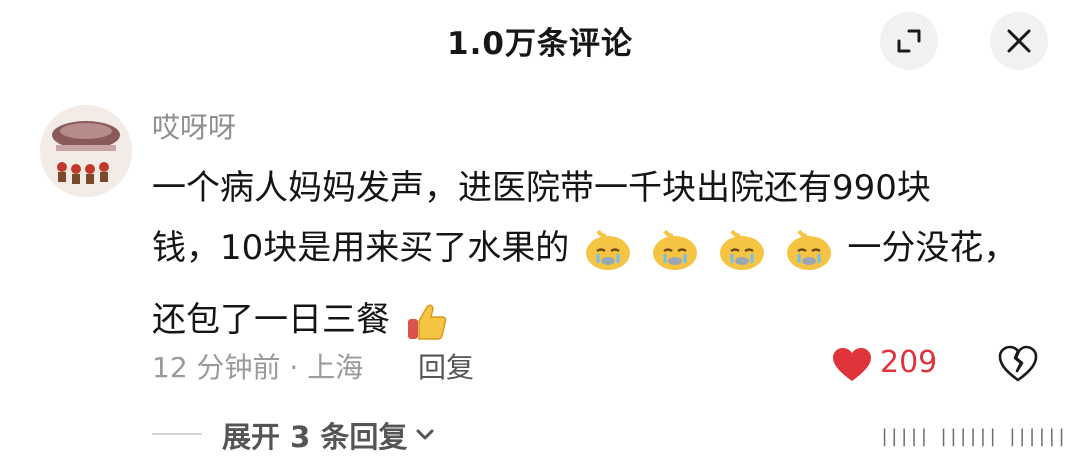 This screenshot has height=460, width=1080. I want to click on comment-line-2-tail: 一分没花，, so click(932, 248).